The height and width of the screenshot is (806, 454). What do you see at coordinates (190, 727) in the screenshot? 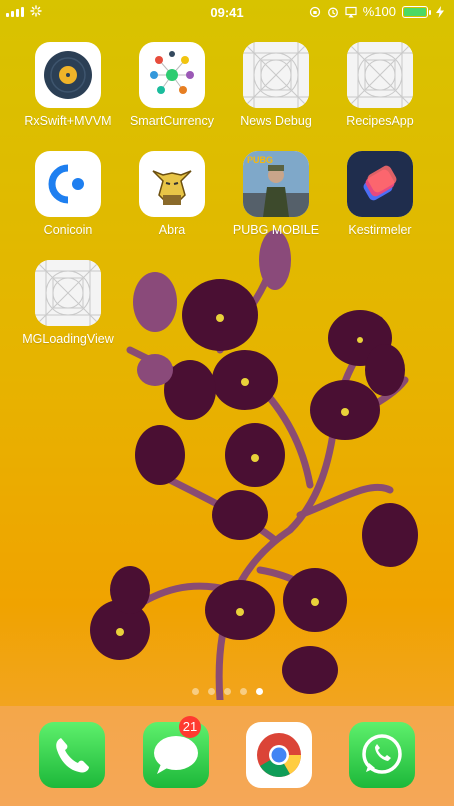
I see `unread-badge: 21` at bounding box center [190, 727].